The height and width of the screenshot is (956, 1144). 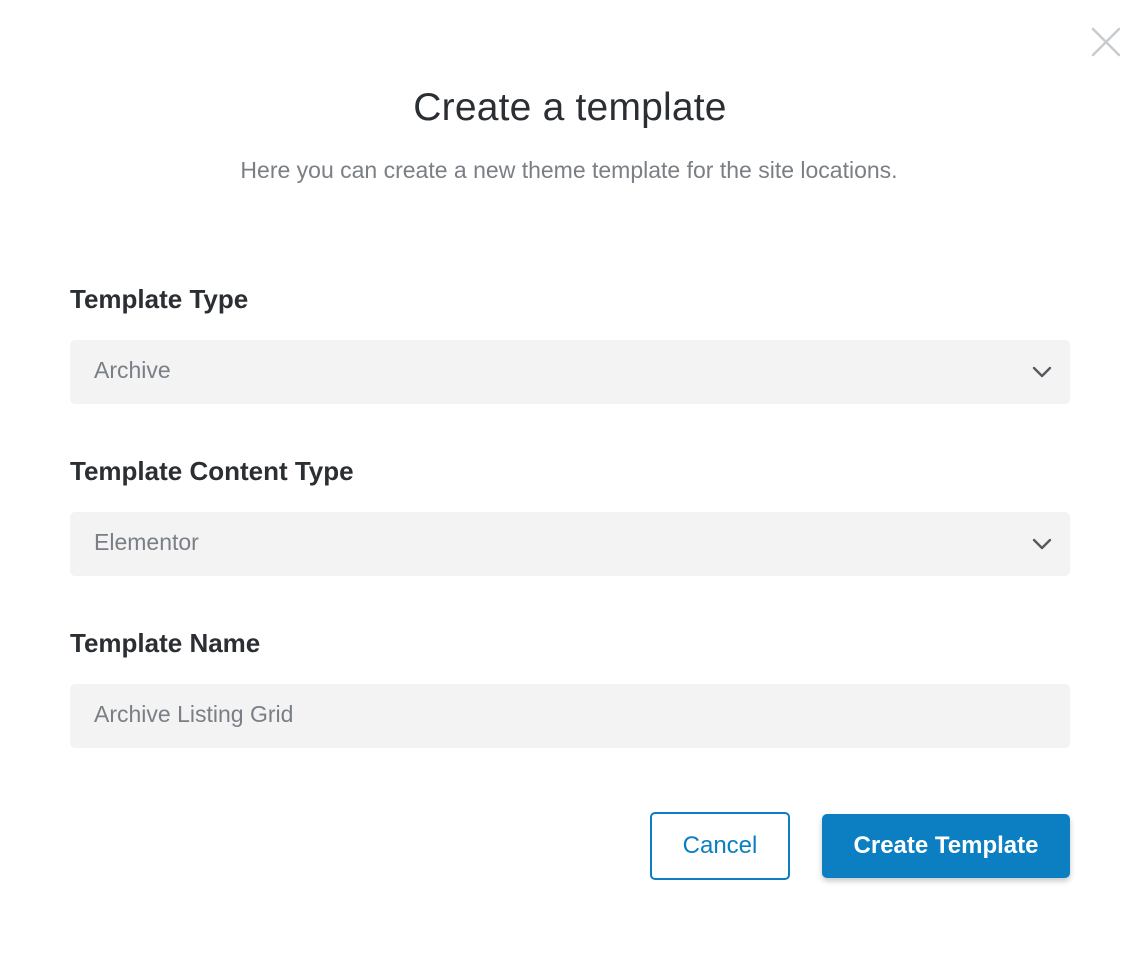 I want to click on close-button, so click(x=1106, y=42).